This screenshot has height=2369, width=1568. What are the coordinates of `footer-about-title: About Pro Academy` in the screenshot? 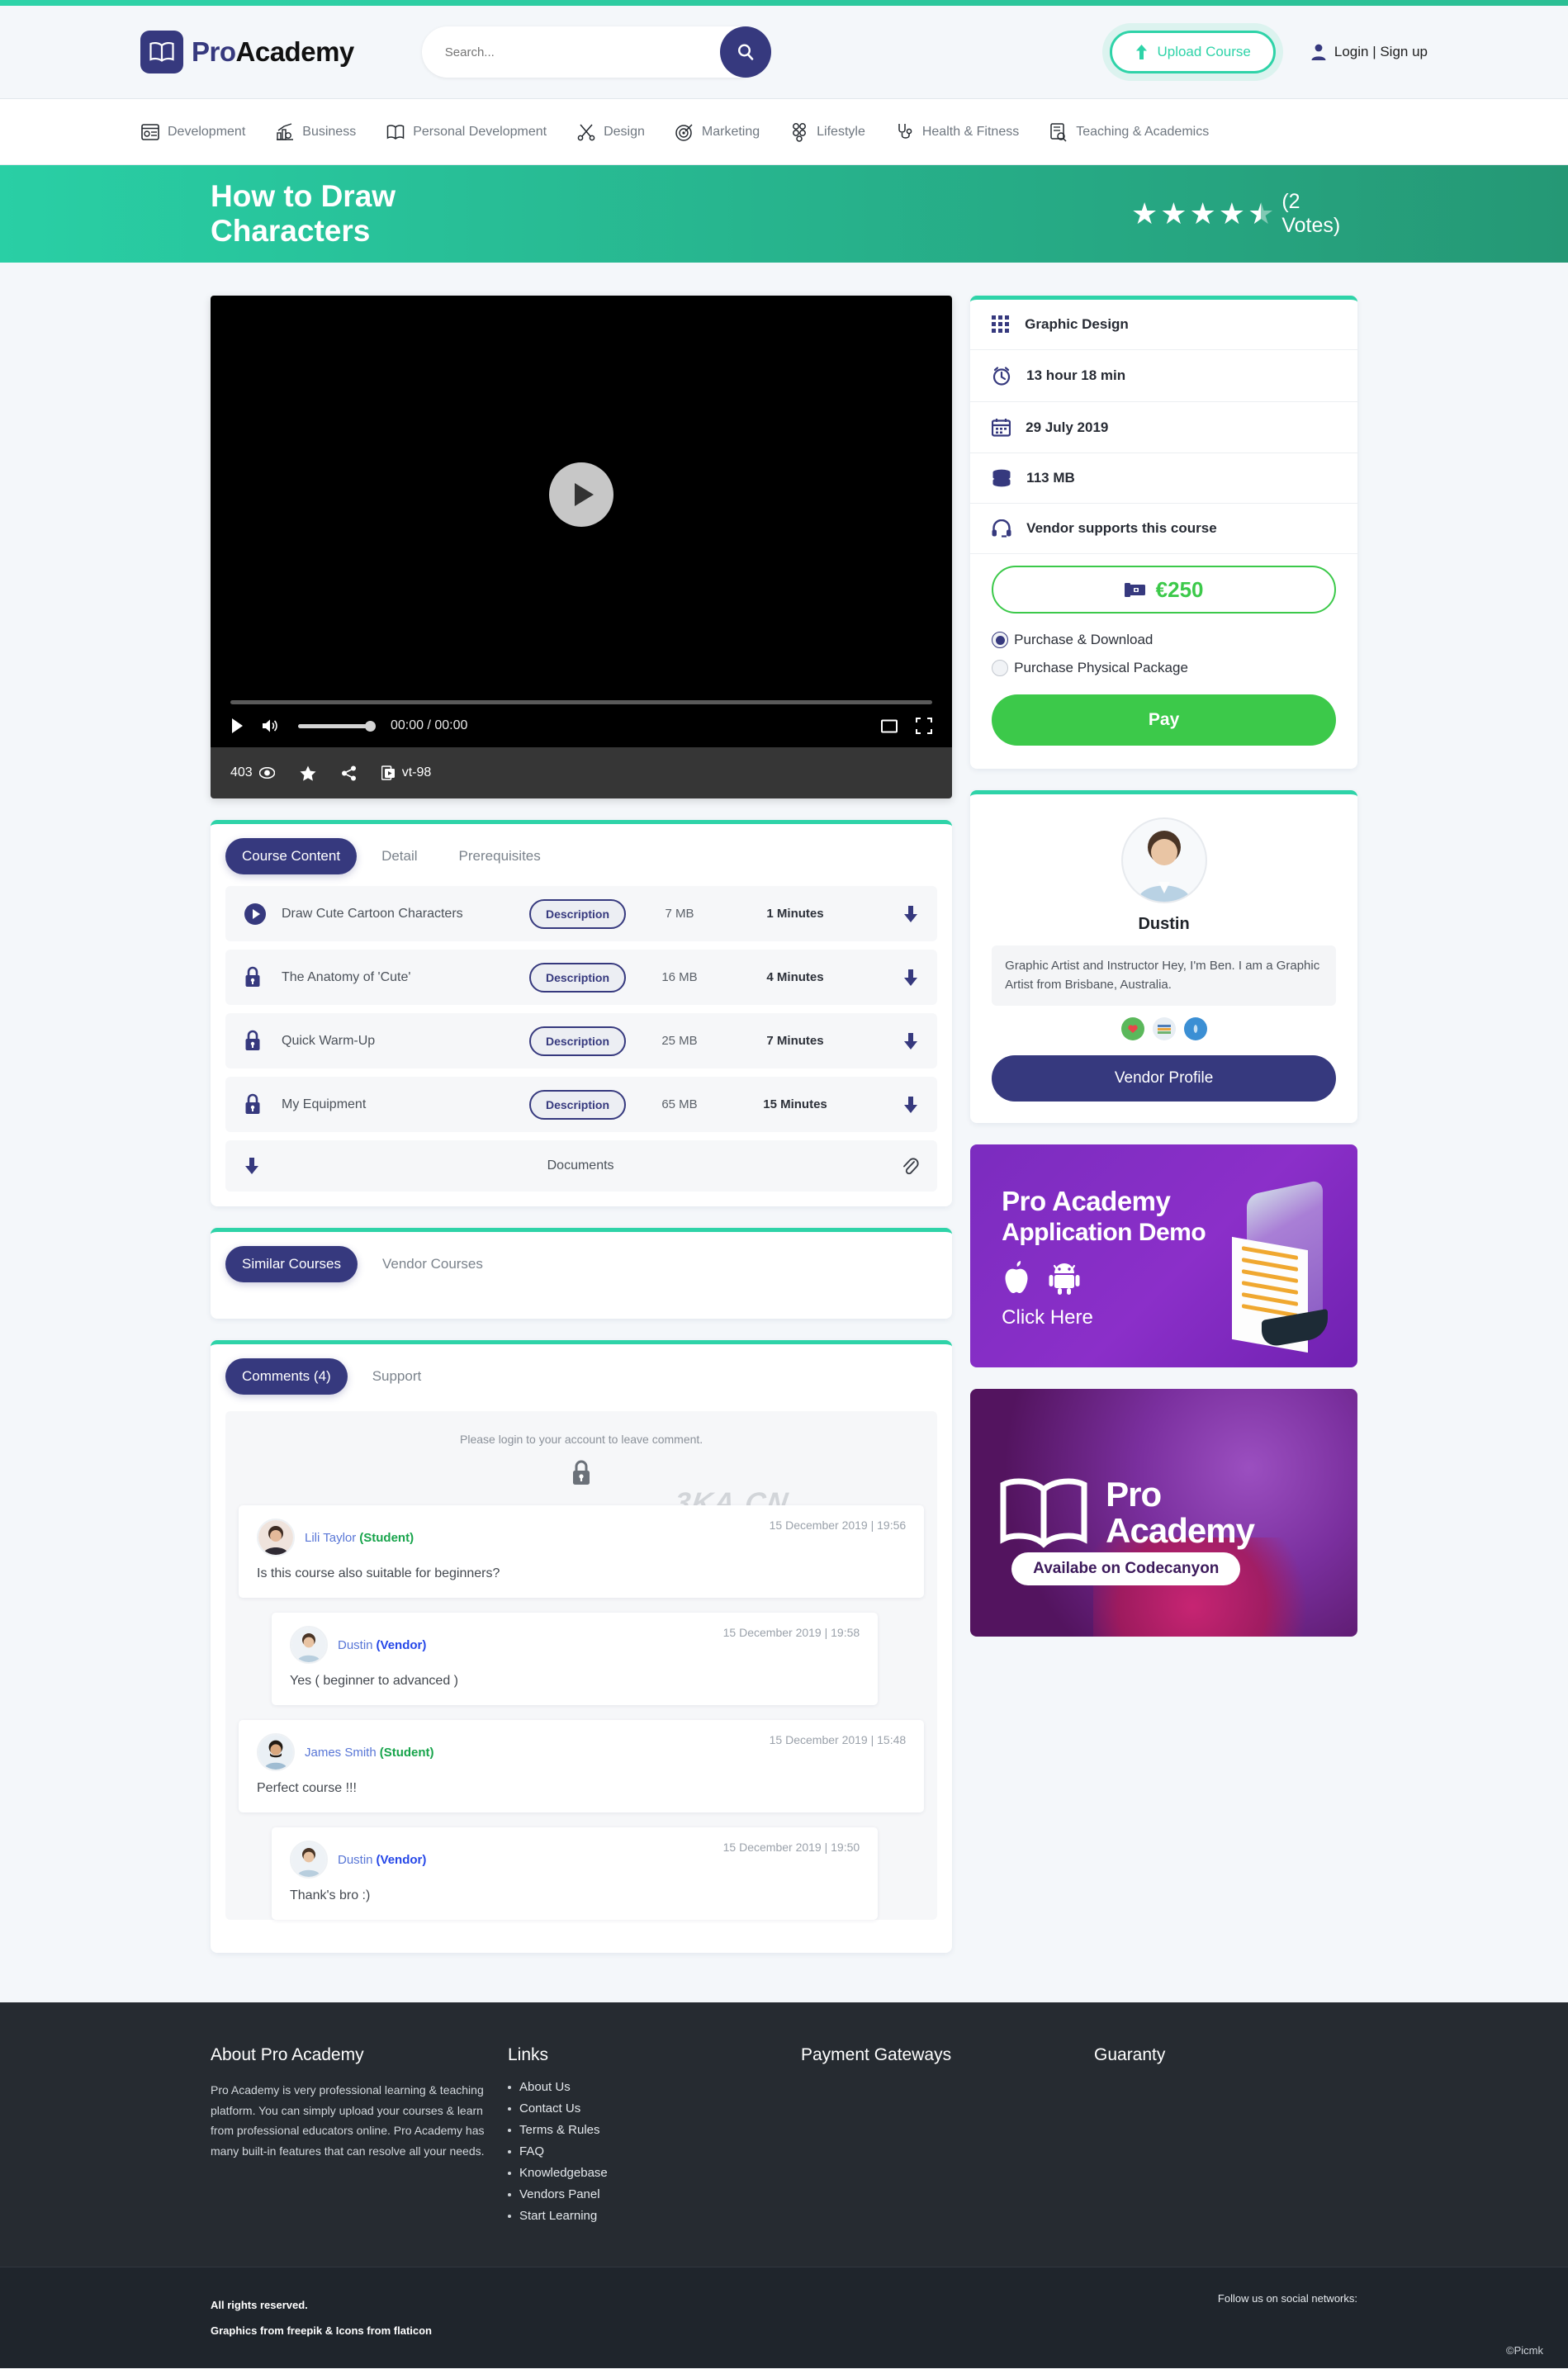 It's located at (287, 2054).